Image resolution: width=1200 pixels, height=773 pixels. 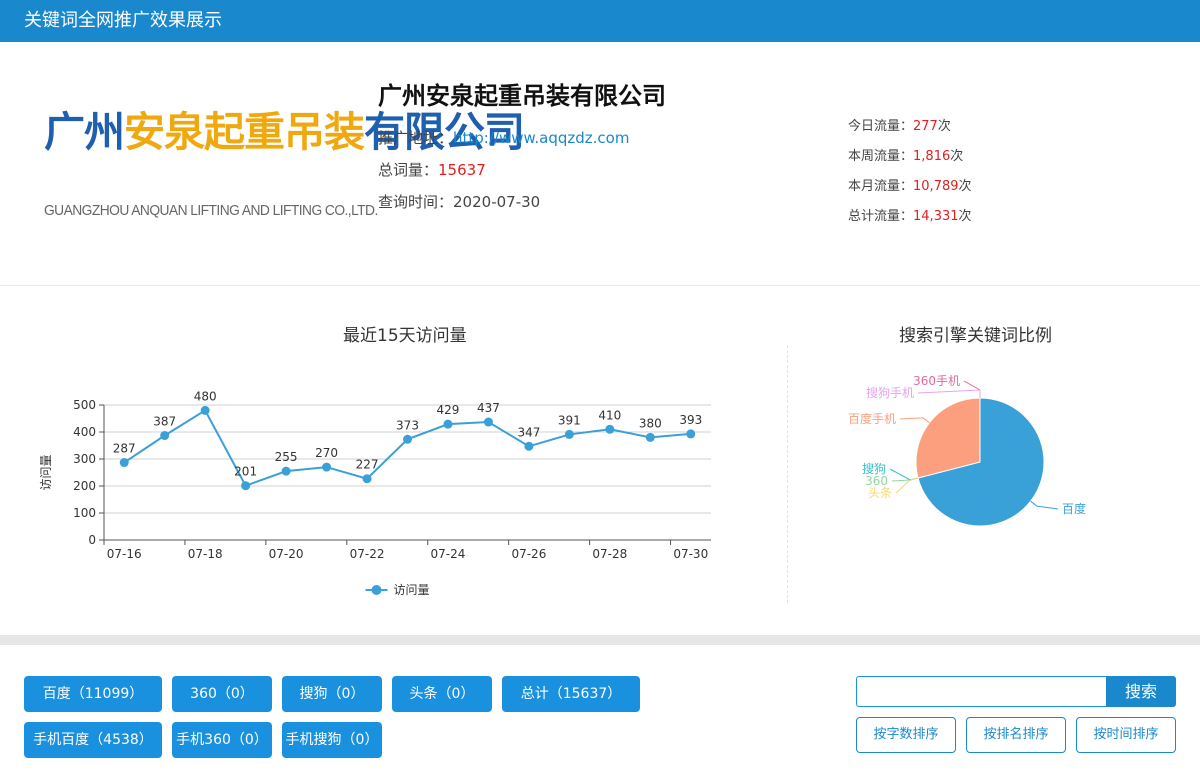 What do you see at coordinates (412, 590) in the screenshot?
I see `legend-label: 访问量` at bounding box center [412, 590].